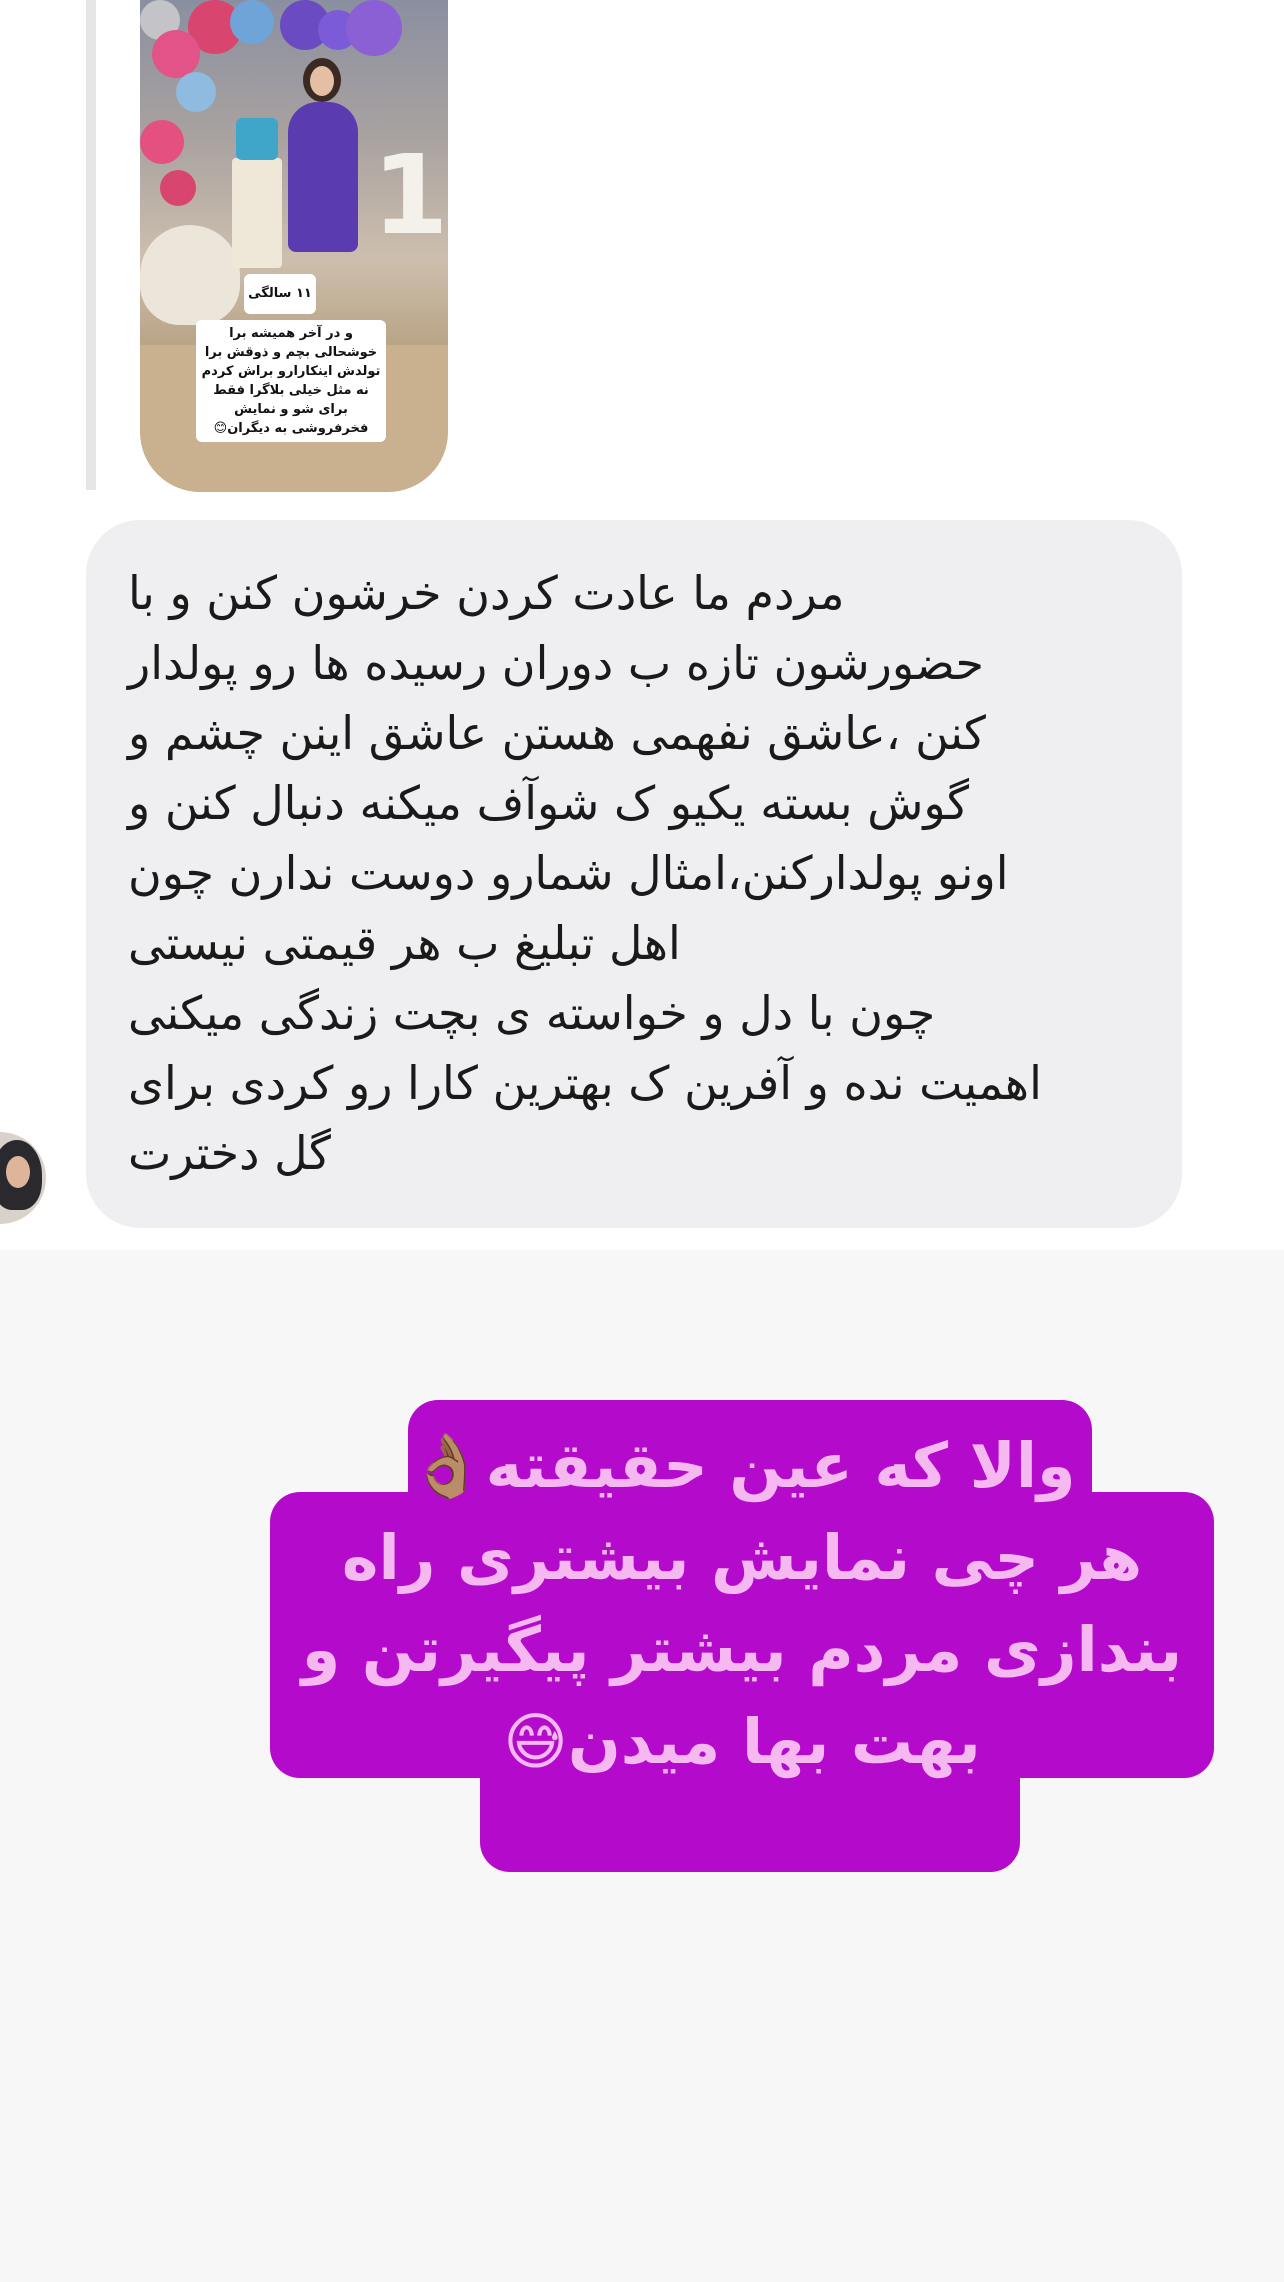 Image resolution: width=1284 pixels, height=2282 pixels. I want to click on shell-decoration, so click(190, 275).